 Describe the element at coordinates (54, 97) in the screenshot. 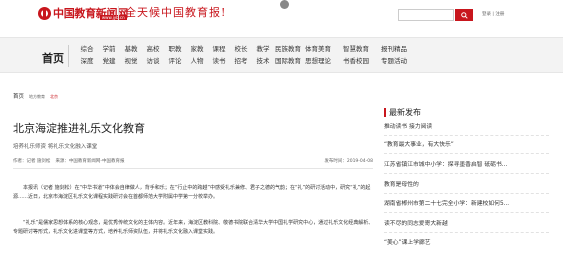

I see `breadcrumb-current: 北京` at that location.